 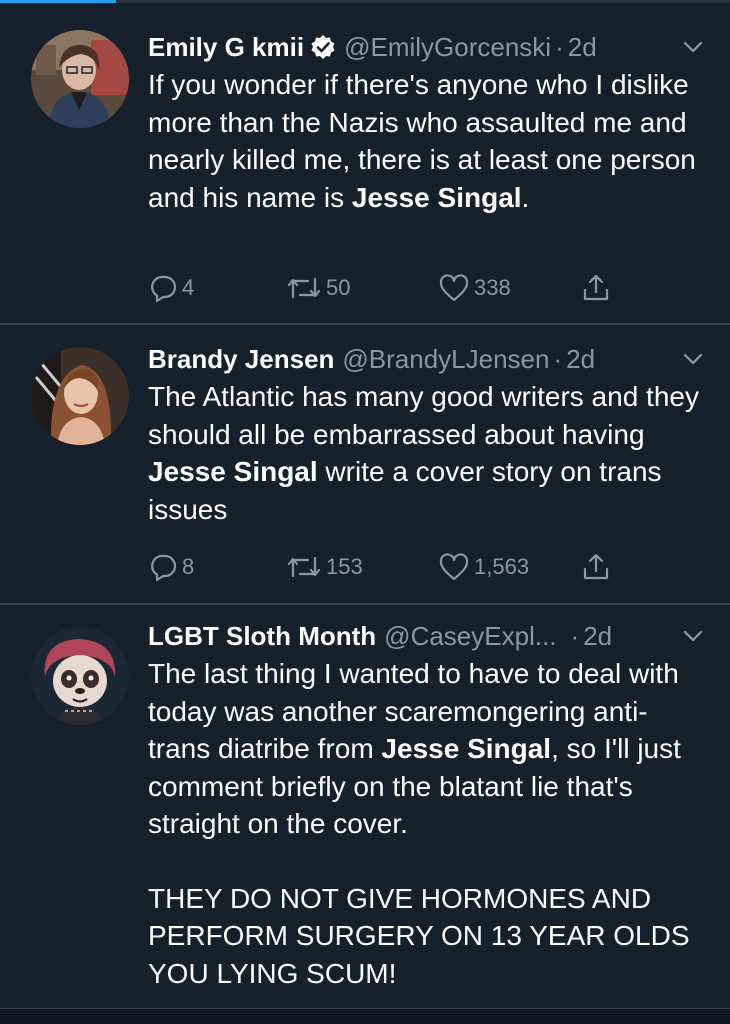 I want to click on like-button: 338, so click(x=474, y=288).